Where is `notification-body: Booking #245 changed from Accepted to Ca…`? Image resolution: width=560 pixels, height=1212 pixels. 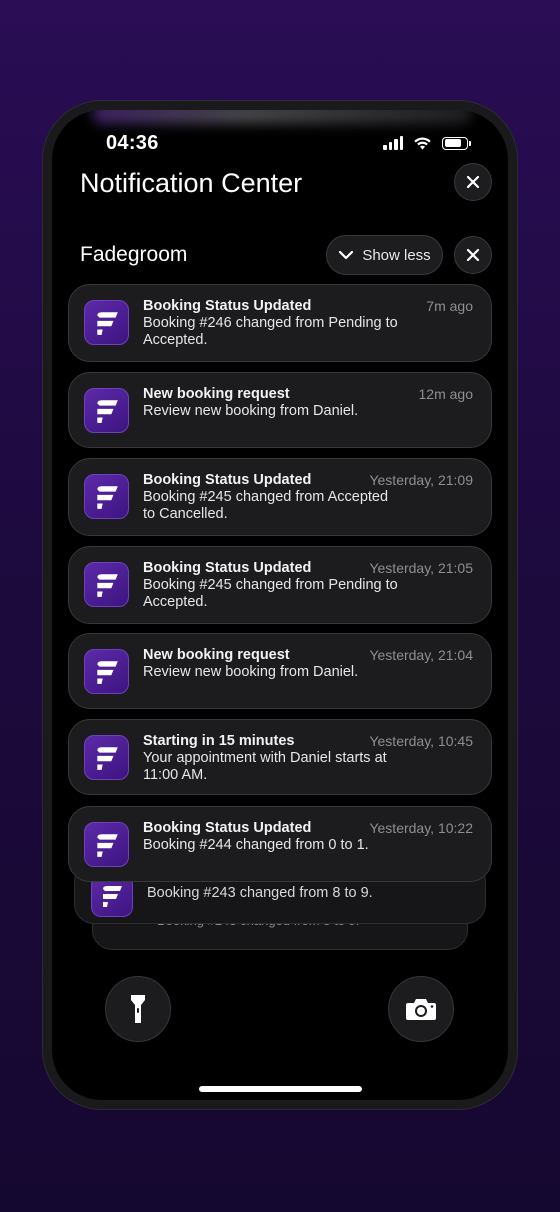 notification-body: Booking #245 changed from Accepted to Ca… is located at coordinates (266, 505).